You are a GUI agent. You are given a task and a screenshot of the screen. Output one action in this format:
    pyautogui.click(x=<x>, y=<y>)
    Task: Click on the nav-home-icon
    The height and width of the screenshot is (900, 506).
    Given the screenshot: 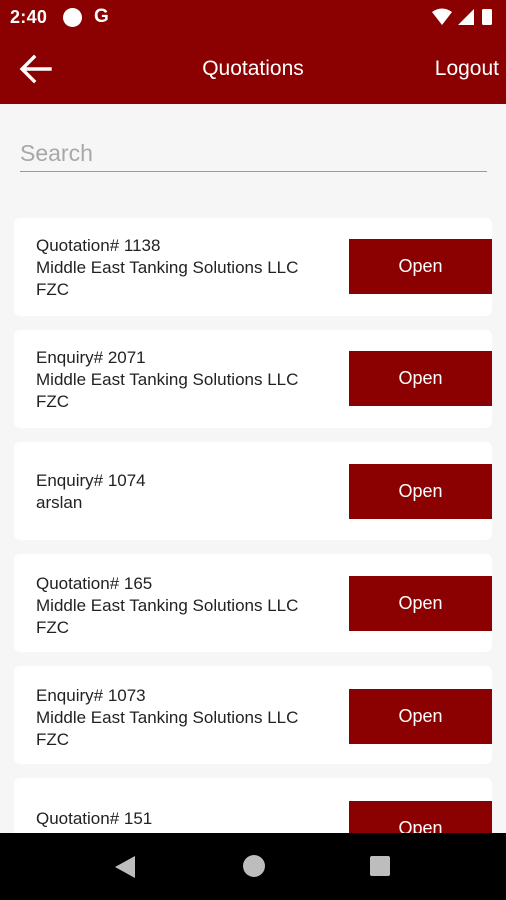 What is the action you would take?
    pyautogui.click(x=254, y=866)
    